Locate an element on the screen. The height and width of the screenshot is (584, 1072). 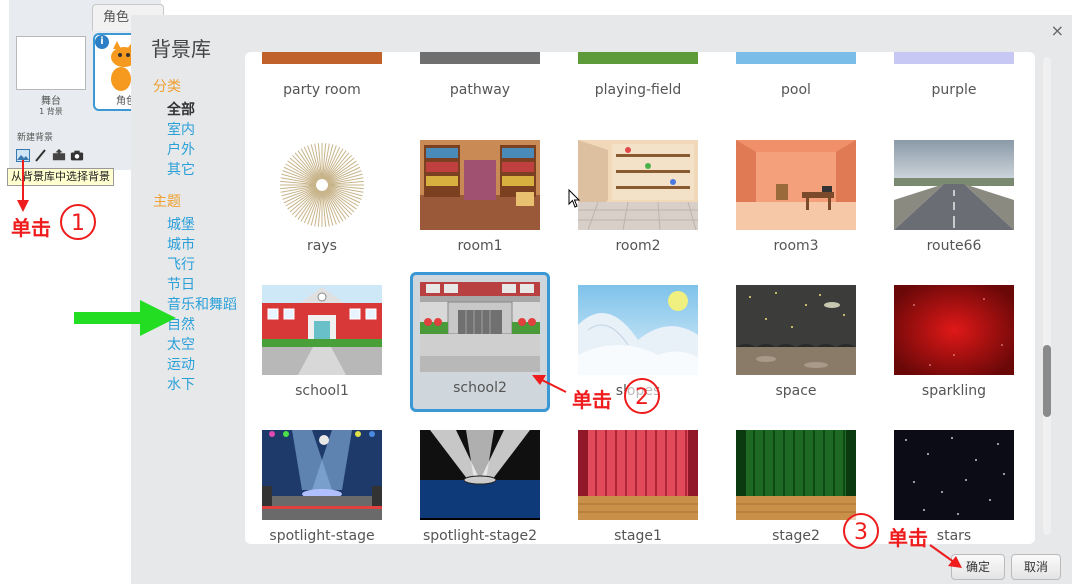
backdrop-item: sparkling is located at coordinates (954, 345).